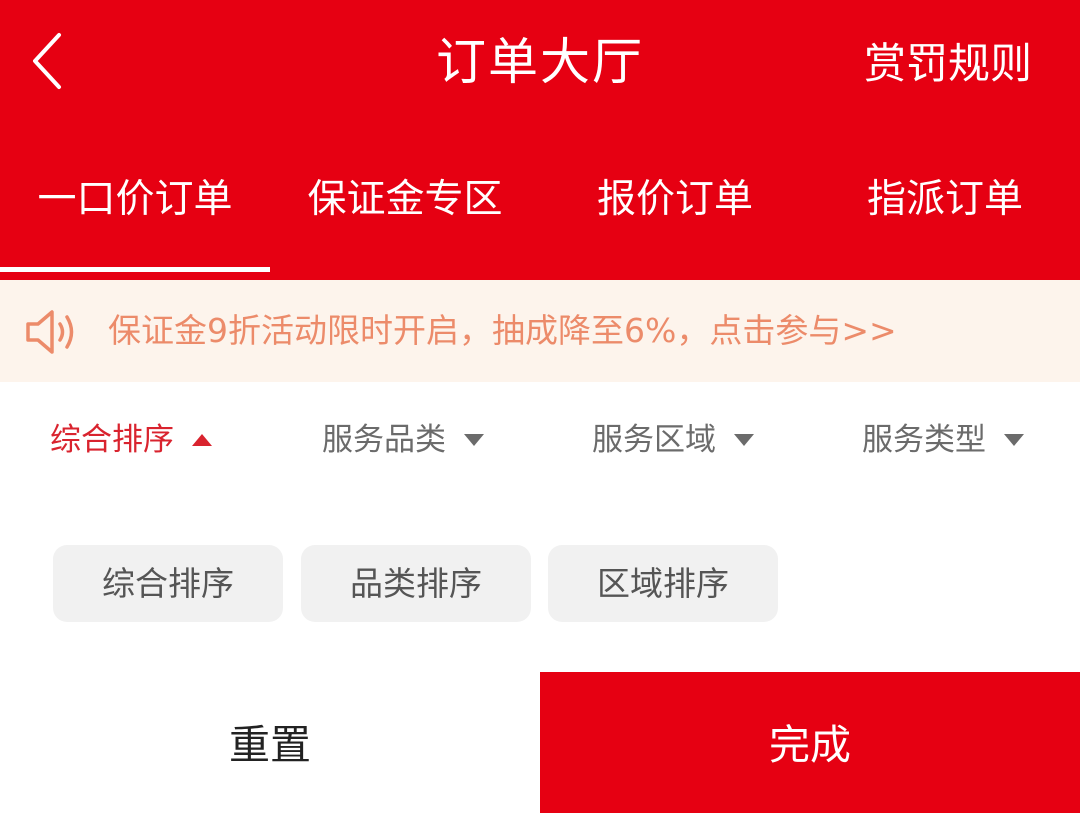 The height and width of the screenshot is (813, 1080). Describe the element at coordinates (663, 583) in the screenshot. I see `sort-option-area: 区域排序` at that location.